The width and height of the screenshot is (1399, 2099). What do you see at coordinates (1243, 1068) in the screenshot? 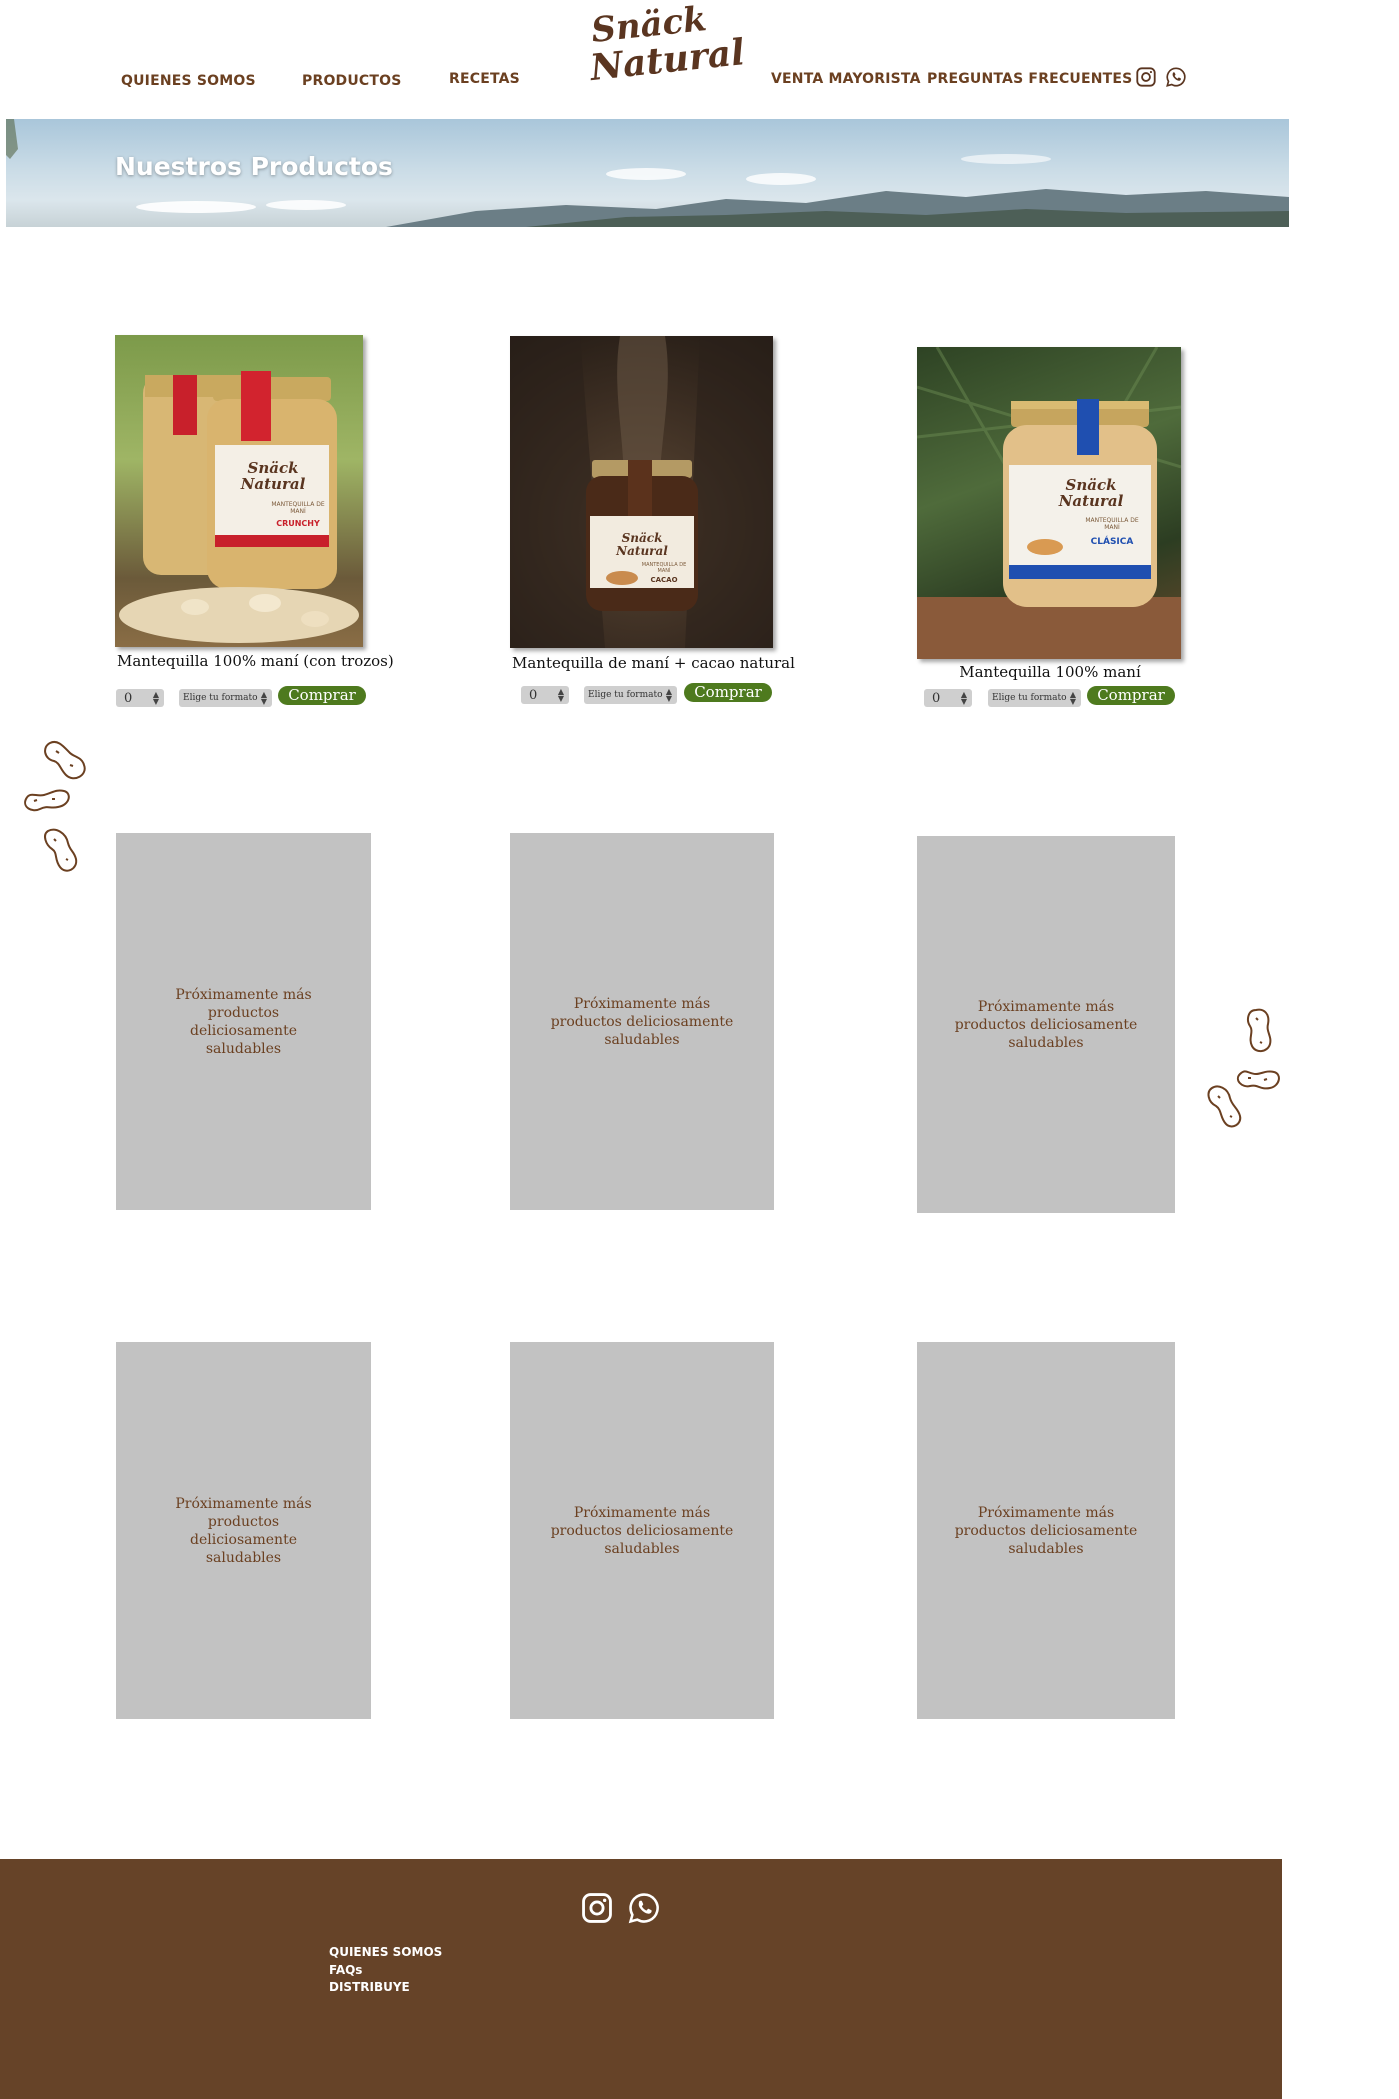
I see `peanut-icon-cluster-right` at bounding box center [1243, 1068].